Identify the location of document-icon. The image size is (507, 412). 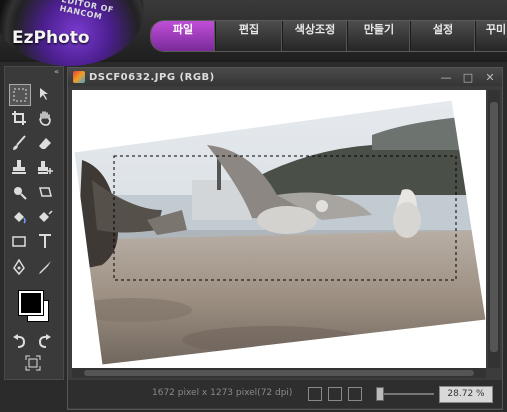
(79, 77).